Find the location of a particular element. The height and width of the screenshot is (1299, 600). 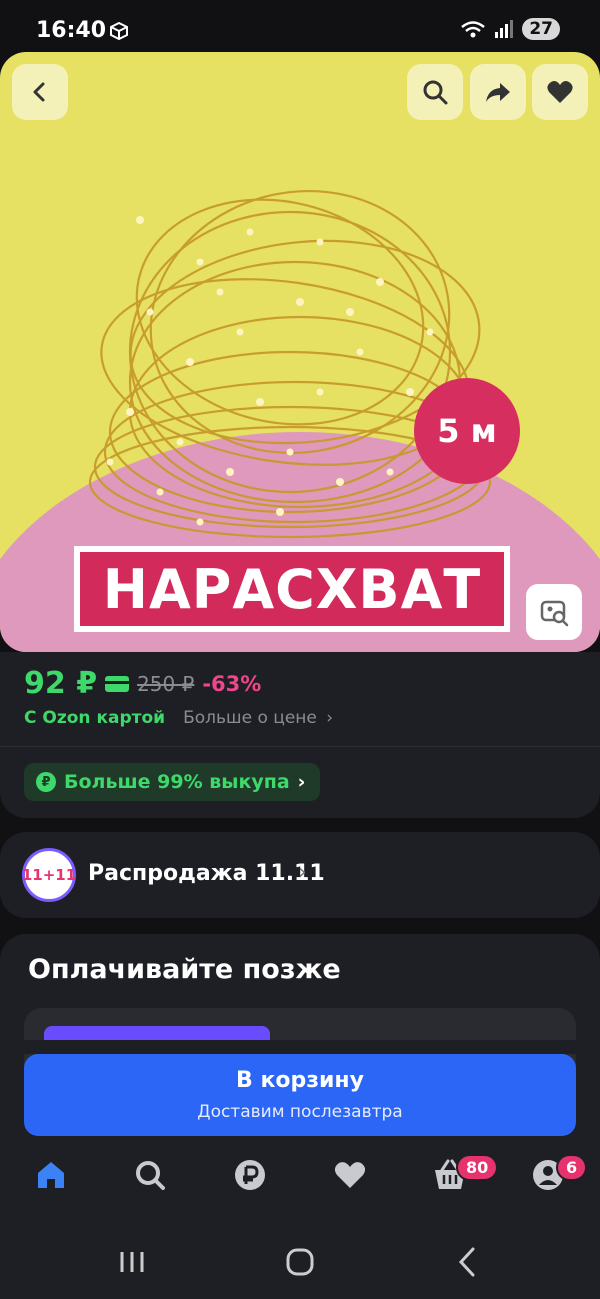

current-price: 92 ₽ is located at coordinates (61, 683).